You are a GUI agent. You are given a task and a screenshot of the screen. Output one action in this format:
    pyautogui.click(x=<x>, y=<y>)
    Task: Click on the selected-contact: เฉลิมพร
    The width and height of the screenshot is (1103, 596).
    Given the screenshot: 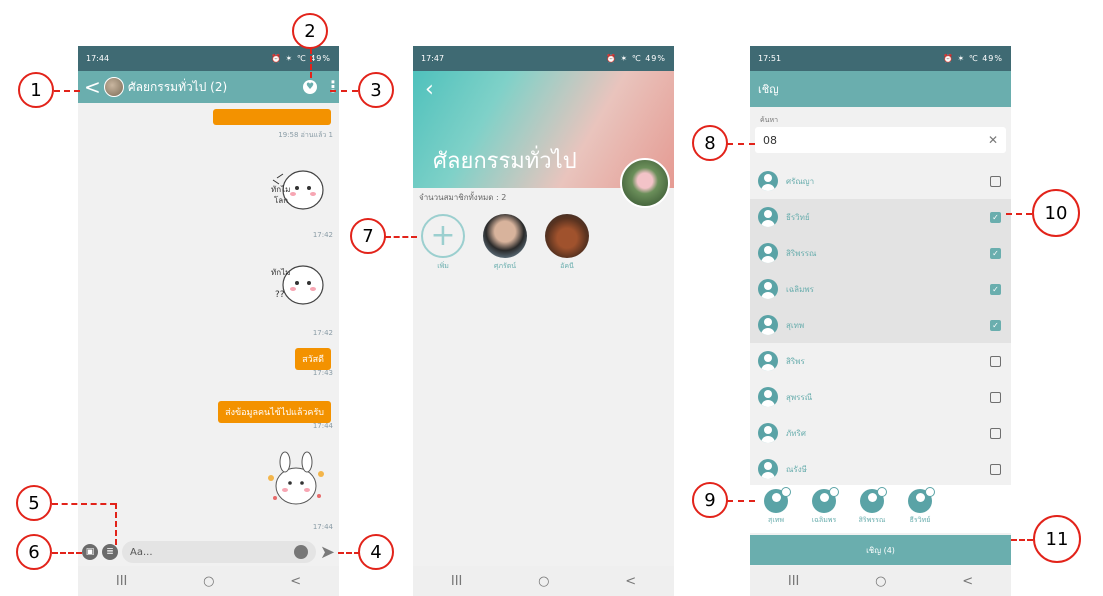 What is the action you would take?
    pyautogui.click(x=824, y=509)
    